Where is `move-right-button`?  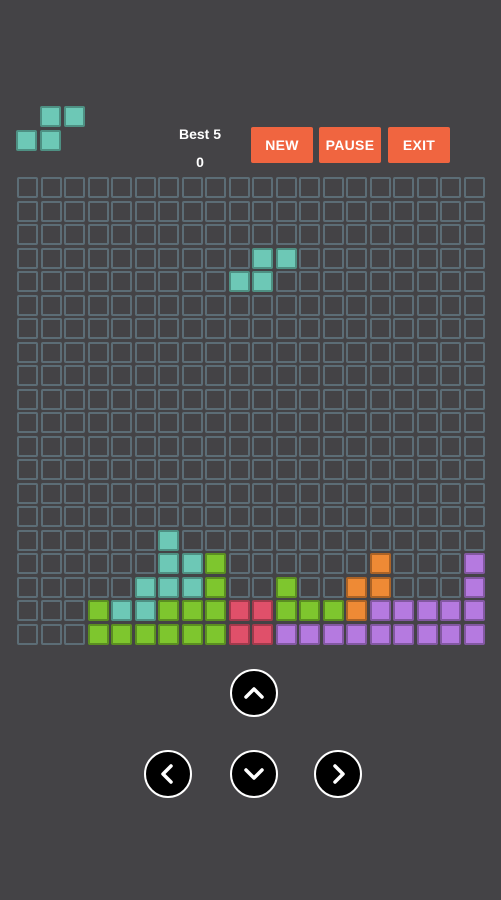 move-right-button is located at coordinates (338, 774).